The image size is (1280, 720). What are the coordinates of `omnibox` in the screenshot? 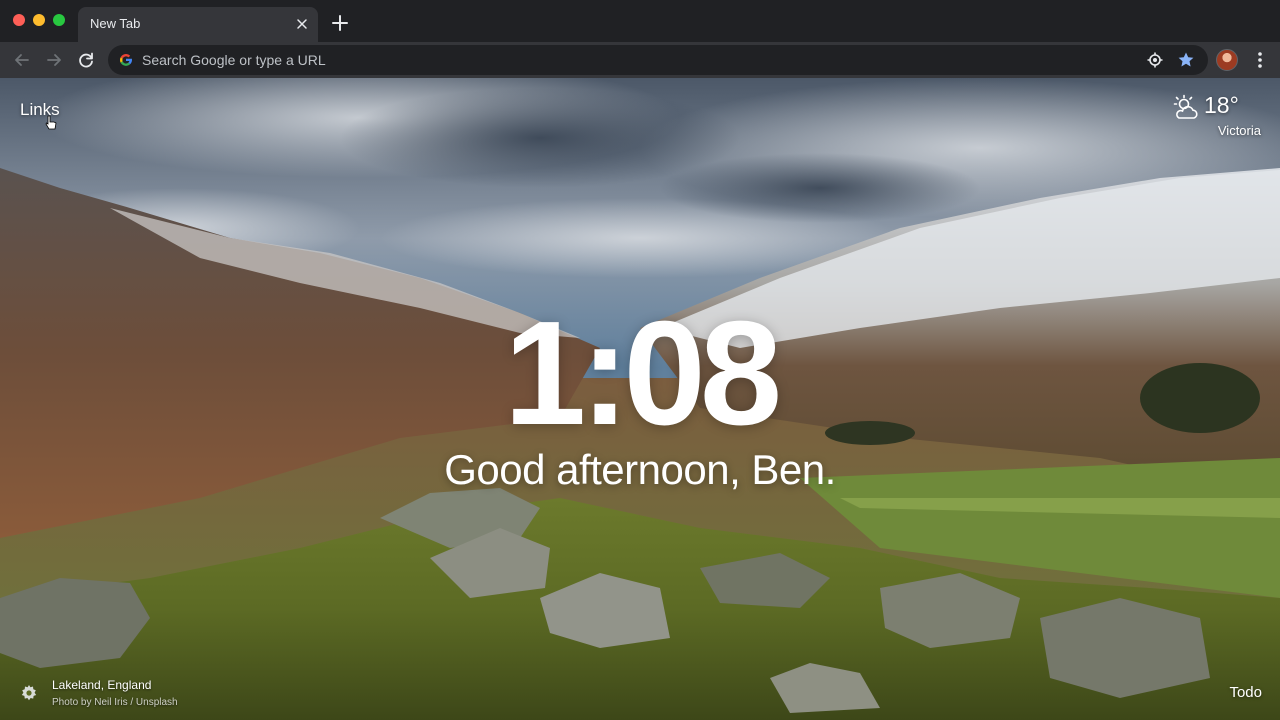 It's located at (658, 60).